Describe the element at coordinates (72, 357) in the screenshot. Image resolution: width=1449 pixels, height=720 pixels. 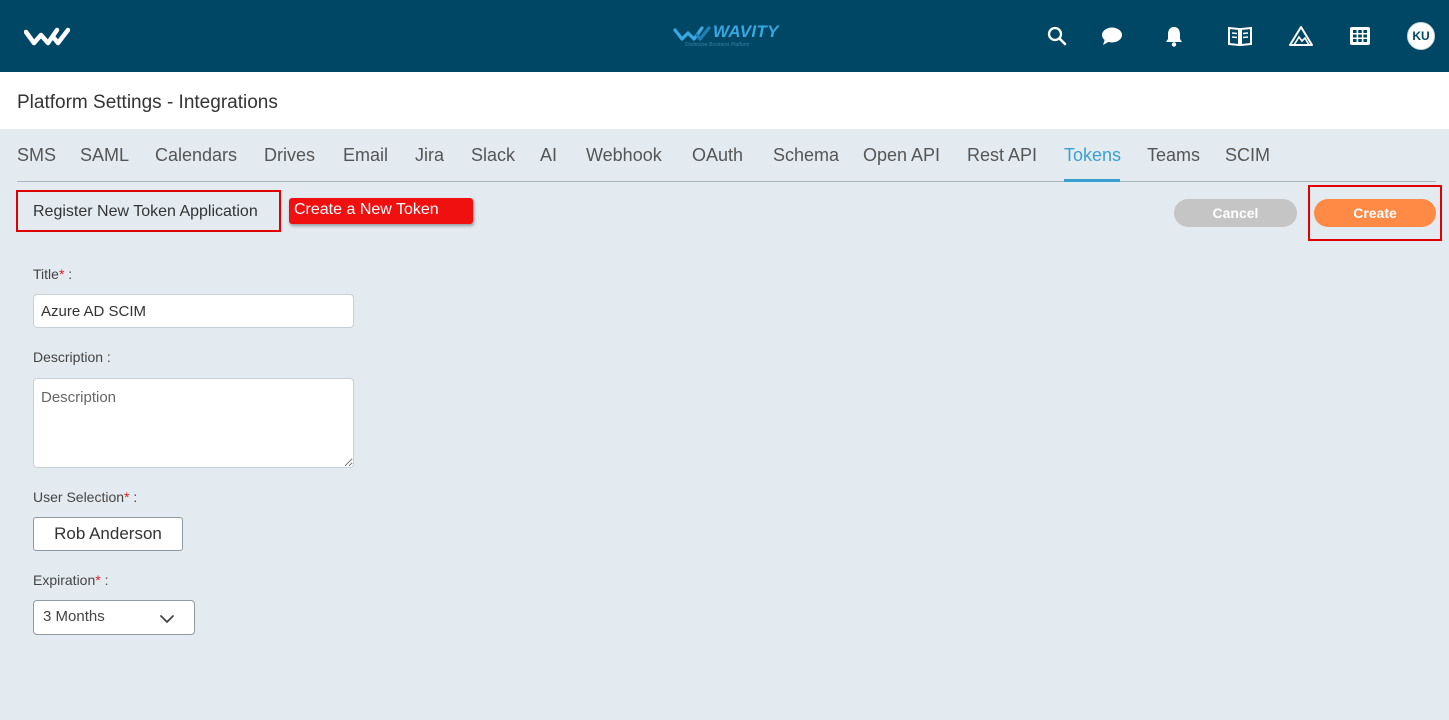
I see `description-label: Description :` at that location.